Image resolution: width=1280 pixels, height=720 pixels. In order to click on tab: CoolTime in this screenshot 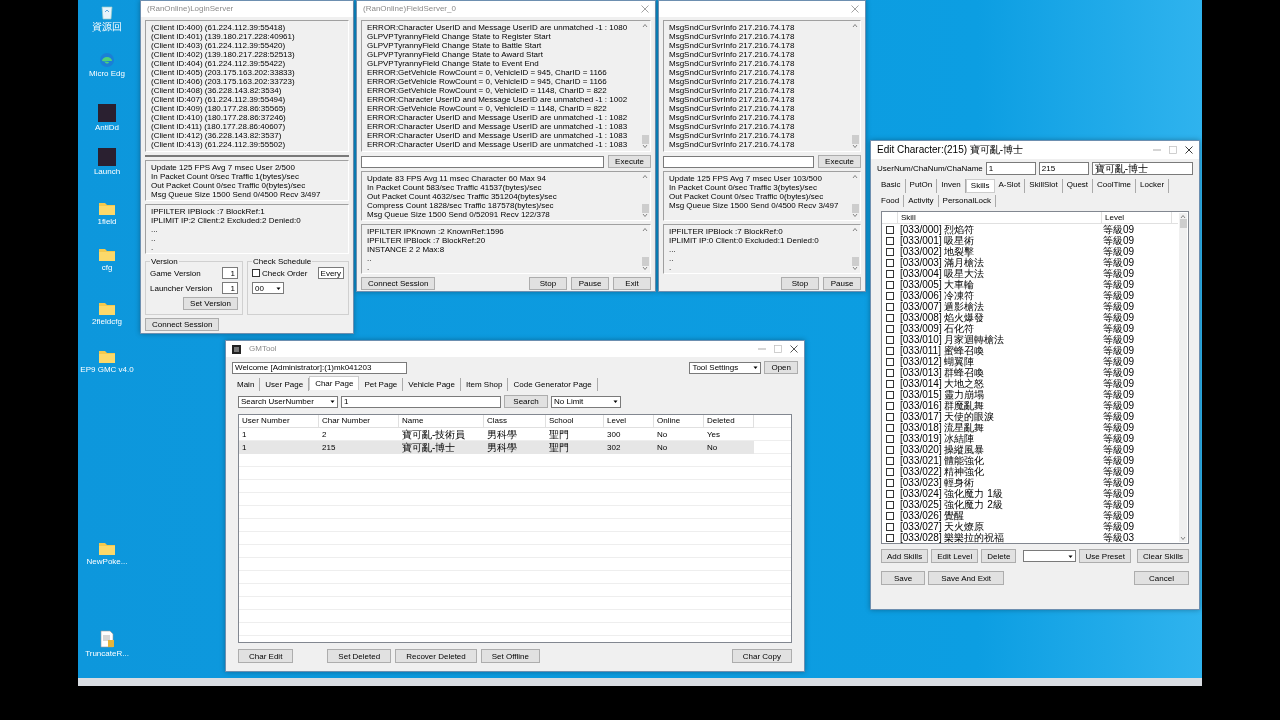, I will do `click(1115, 186)`.